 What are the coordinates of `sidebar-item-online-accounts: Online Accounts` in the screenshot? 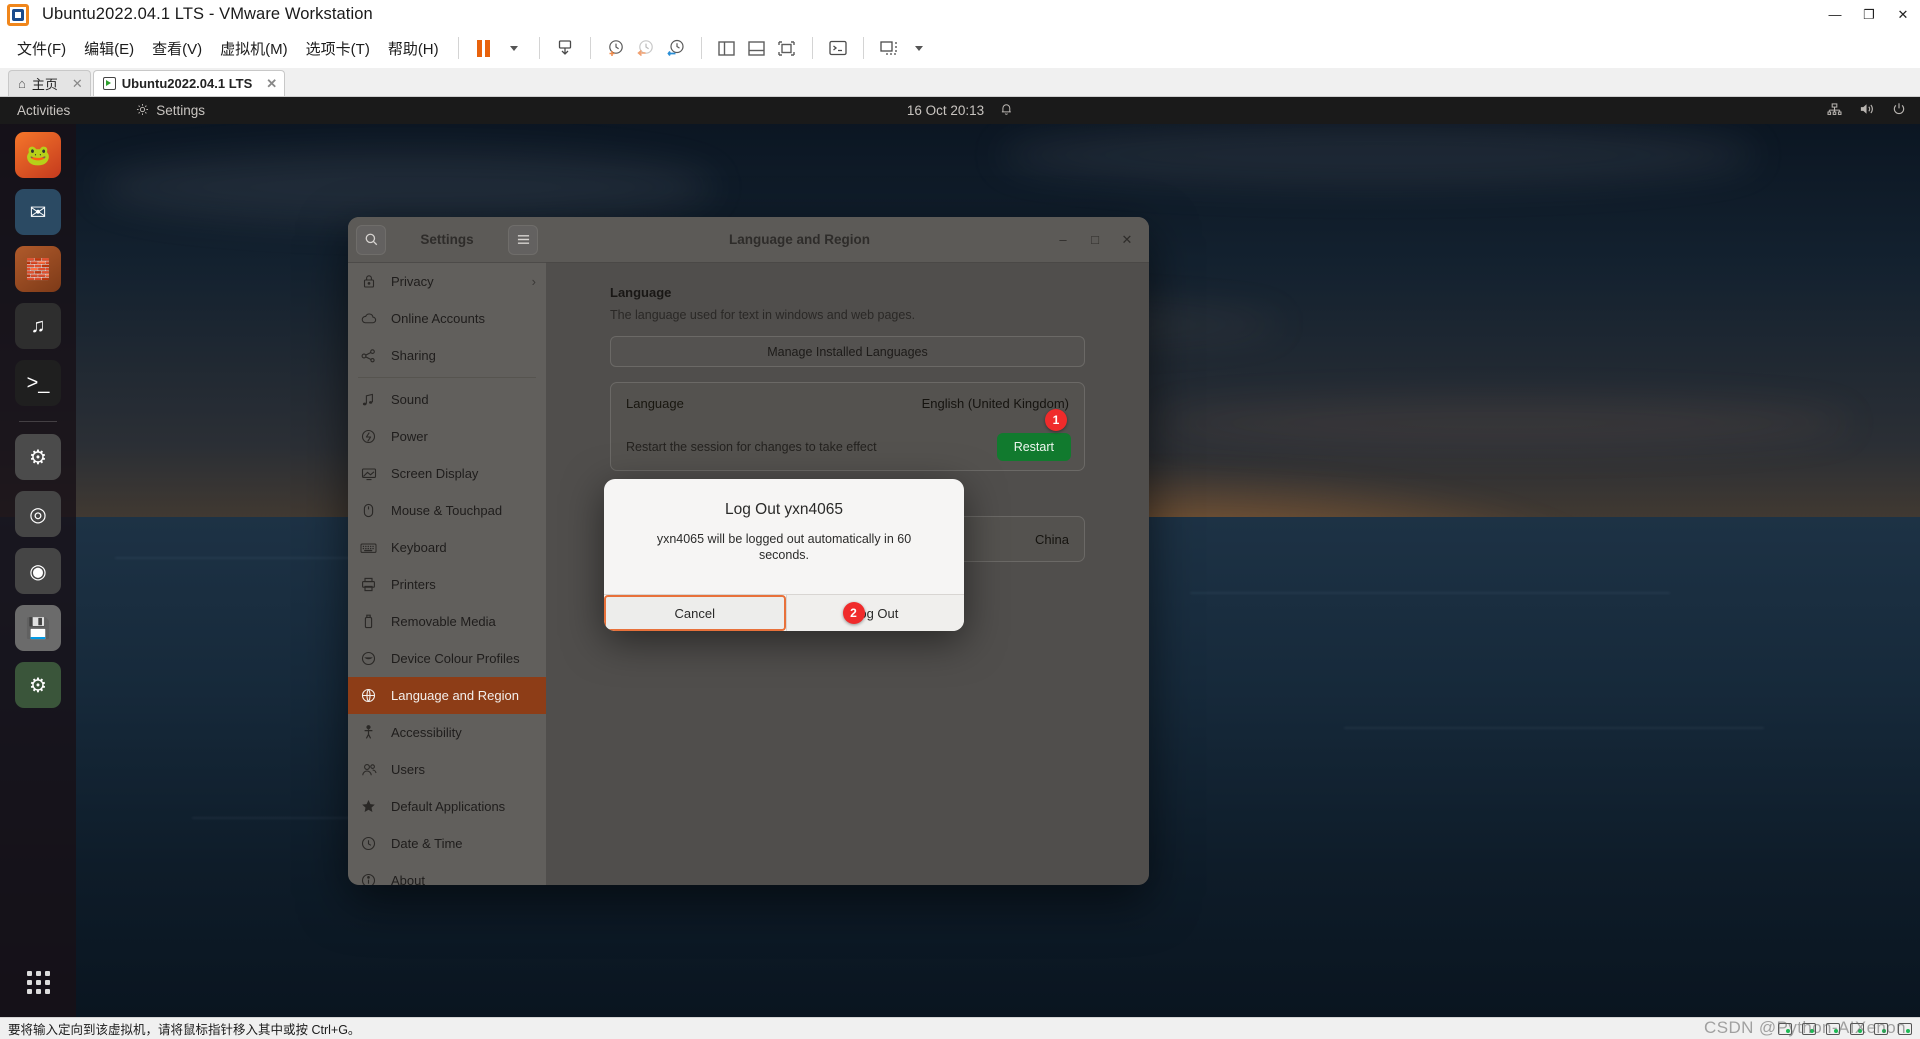 It's located at (447, 318).